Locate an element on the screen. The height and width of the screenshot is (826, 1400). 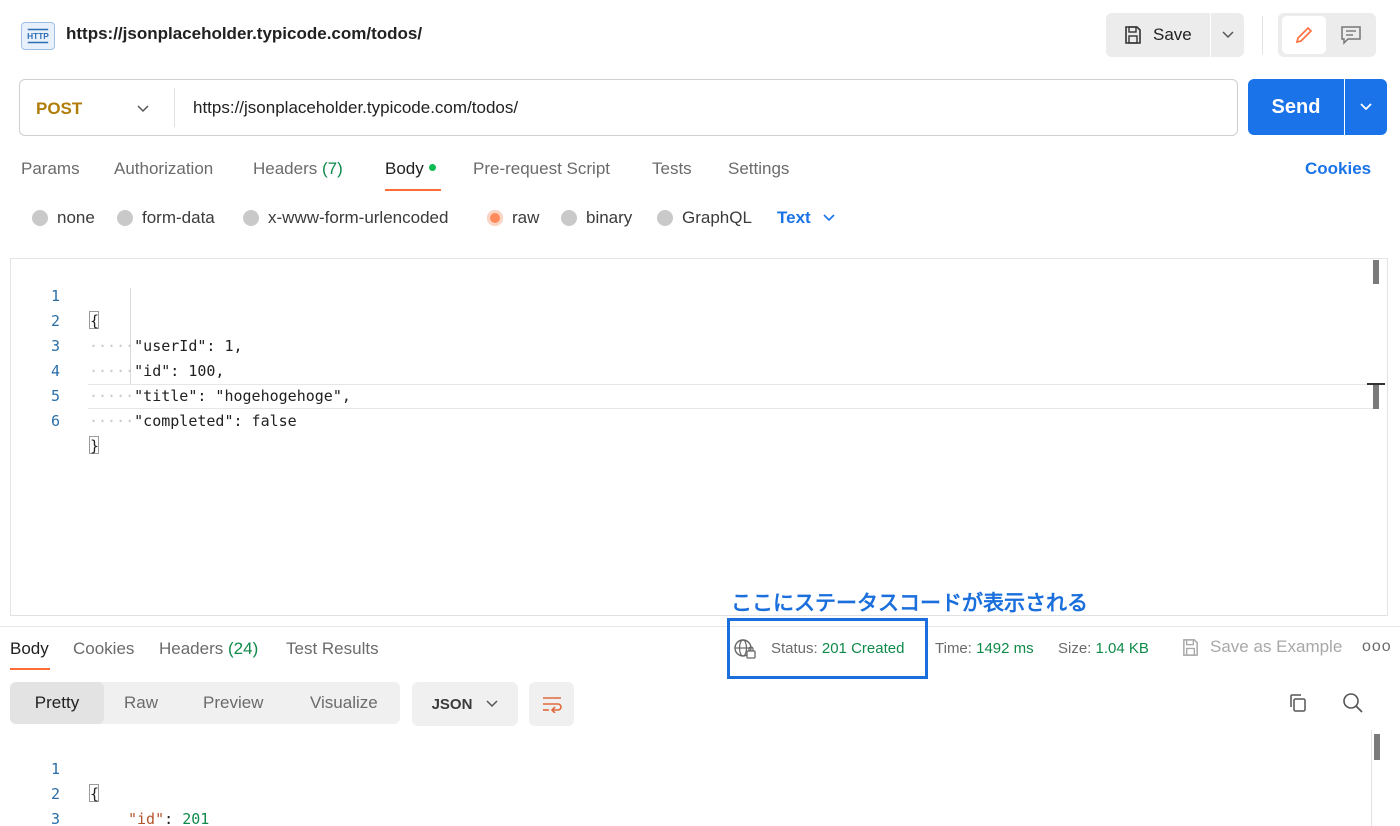
wrap-lines-button is located at coordinates (551, 704).